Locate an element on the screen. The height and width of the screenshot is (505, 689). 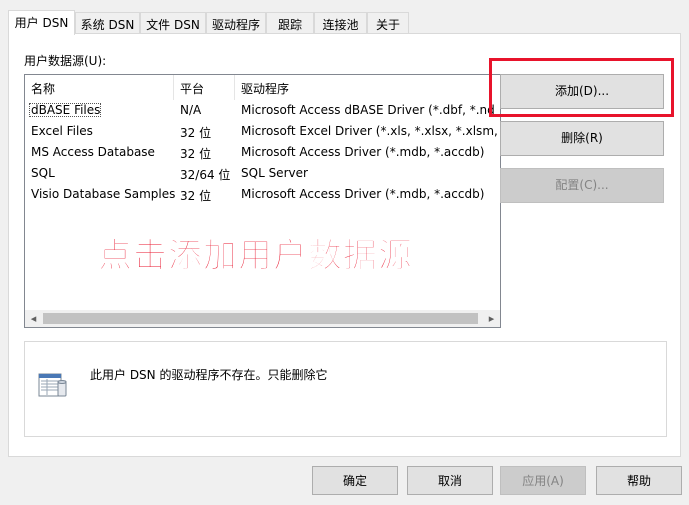
tab-system-dsn: 系统 DSN is located at coordinates (107, 23).